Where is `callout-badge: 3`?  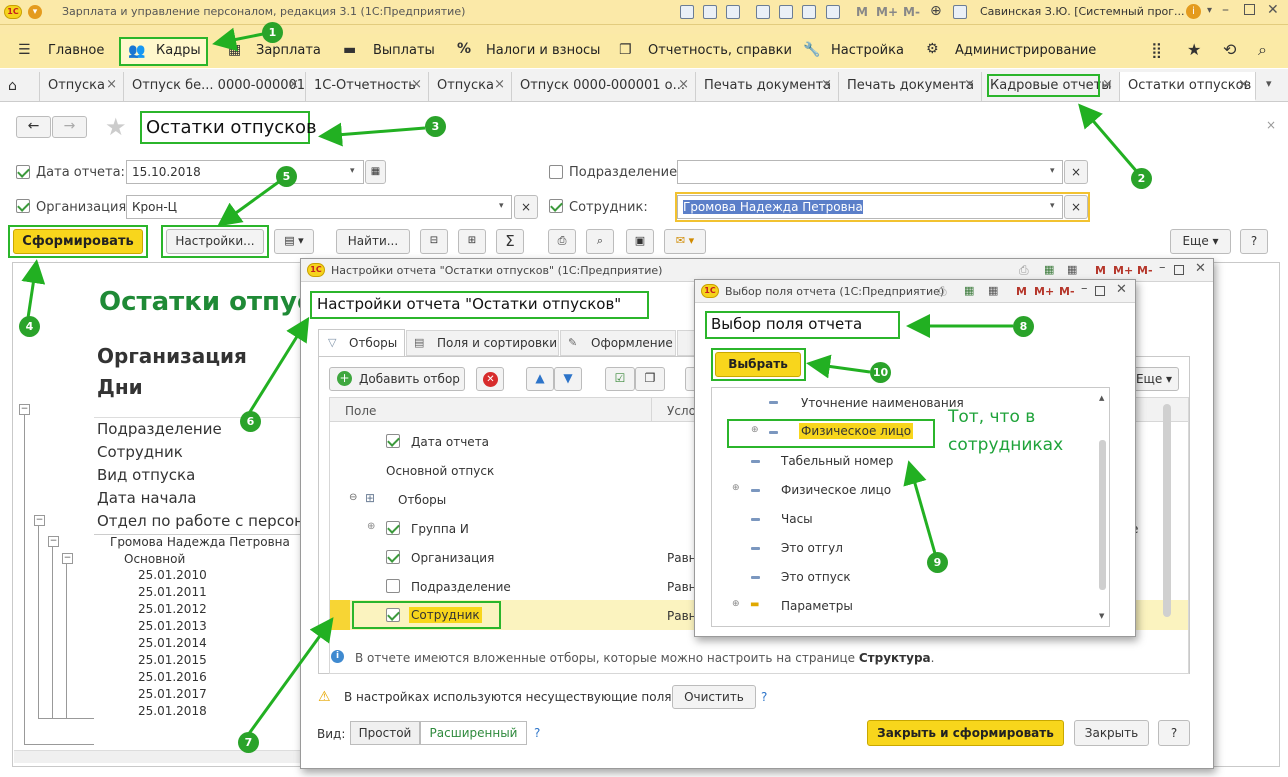
callout-badge: 3 is located at coordinates (435, 126).